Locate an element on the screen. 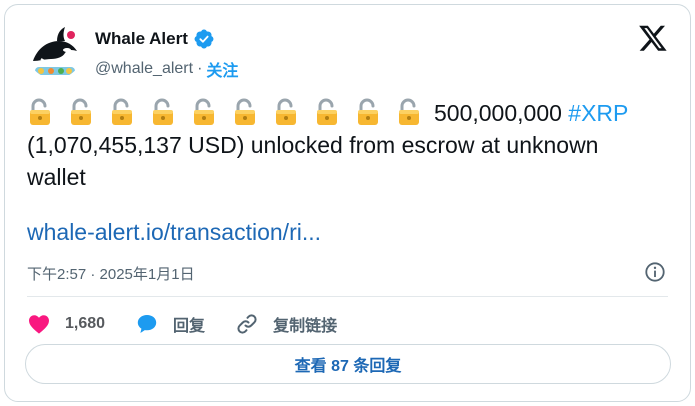  heart-icon is located at coordinates (39, 324).